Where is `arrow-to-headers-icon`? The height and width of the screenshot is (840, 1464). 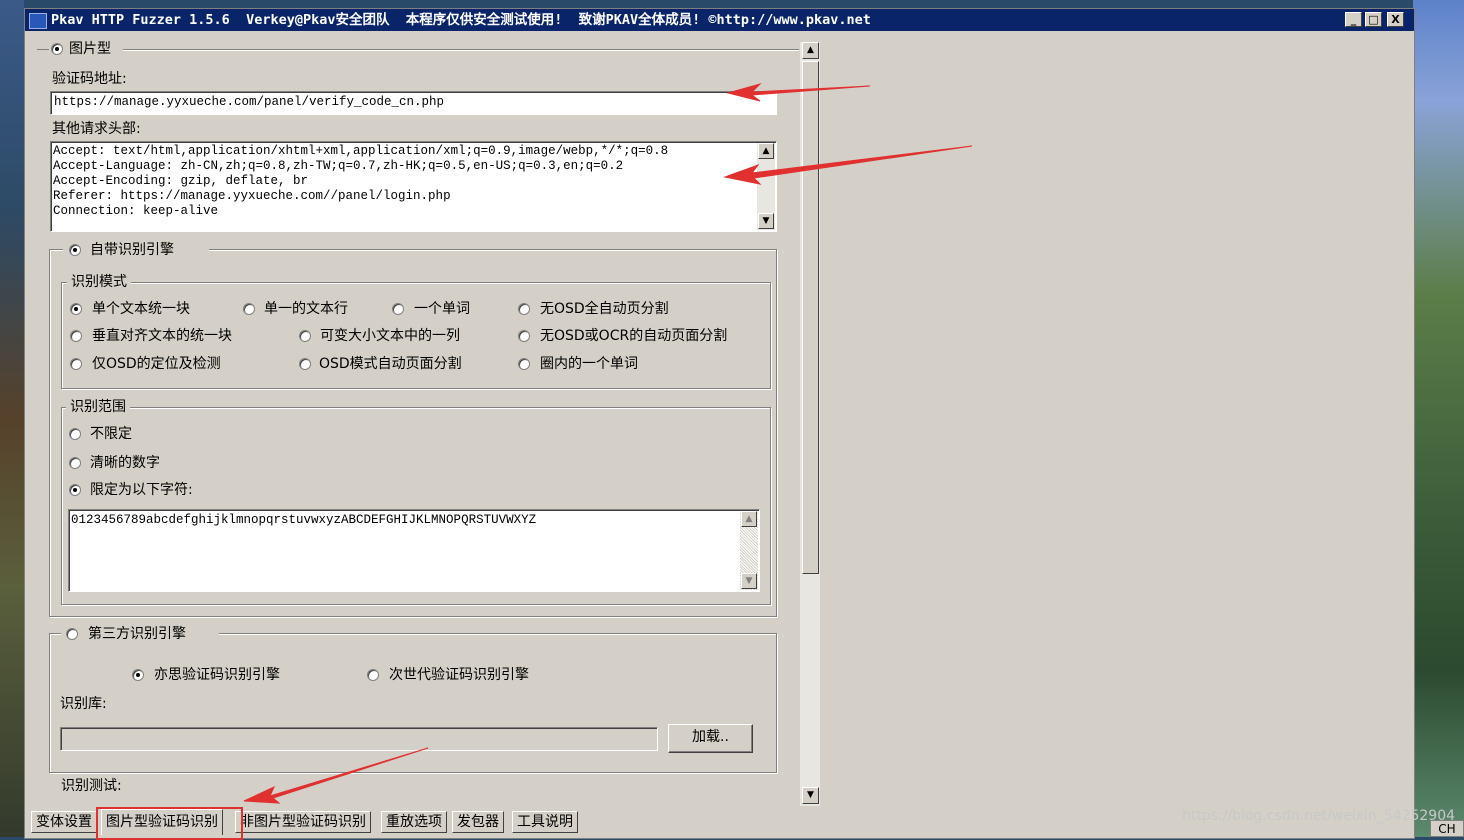 arrow-to-headers-icon is located at coordinates (848, 165).